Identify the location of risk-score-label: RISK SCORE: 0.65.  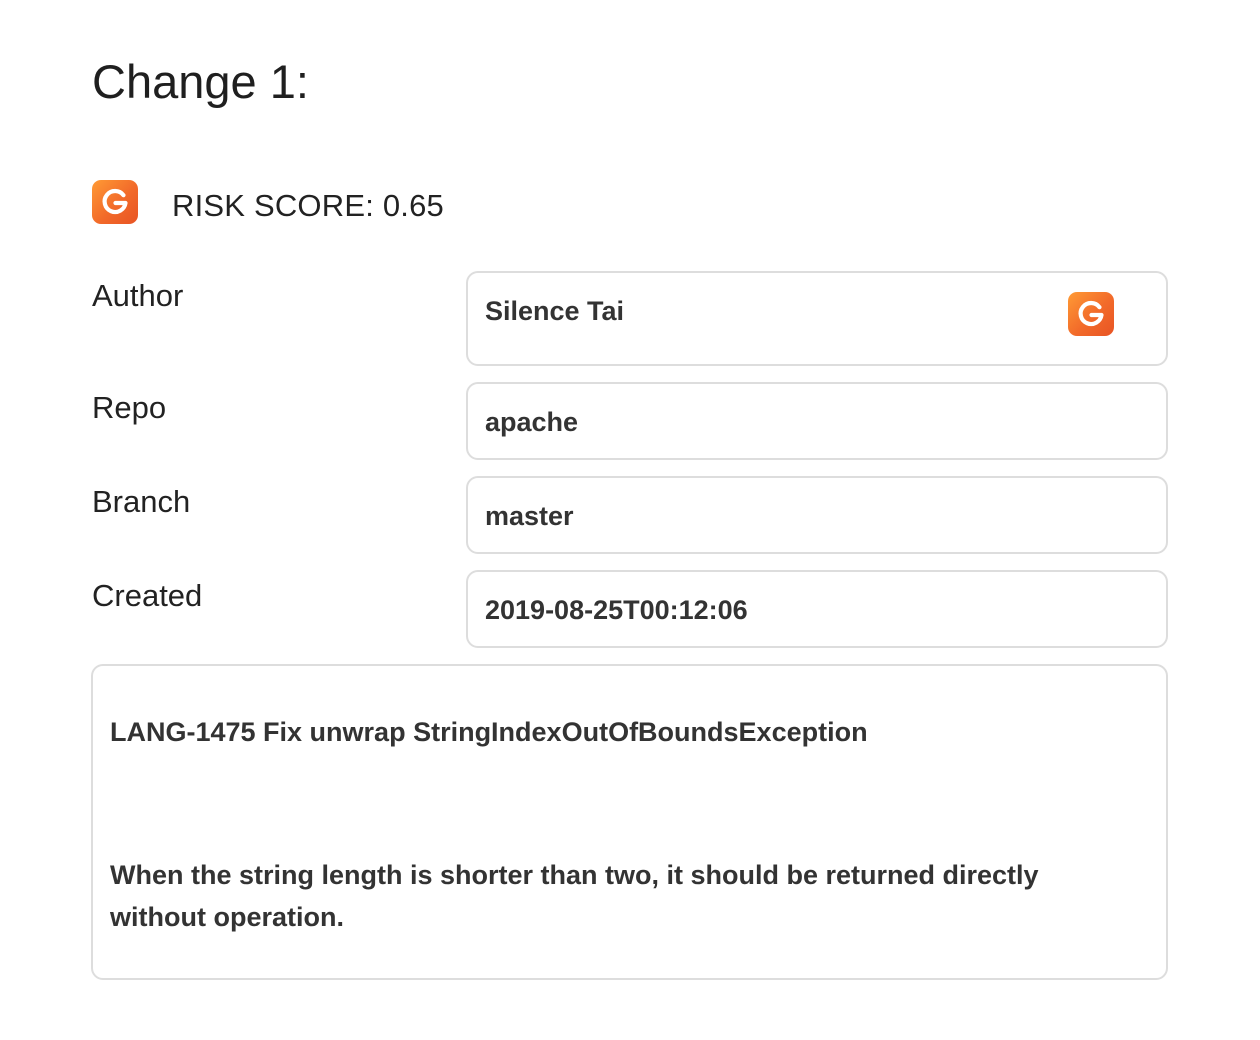
(308, 205).